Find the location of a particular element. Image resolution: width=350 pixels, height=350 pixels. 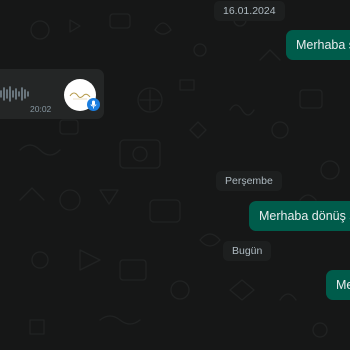

message-text: Merhaba dönüş sa is located at coordinates (304, 216).